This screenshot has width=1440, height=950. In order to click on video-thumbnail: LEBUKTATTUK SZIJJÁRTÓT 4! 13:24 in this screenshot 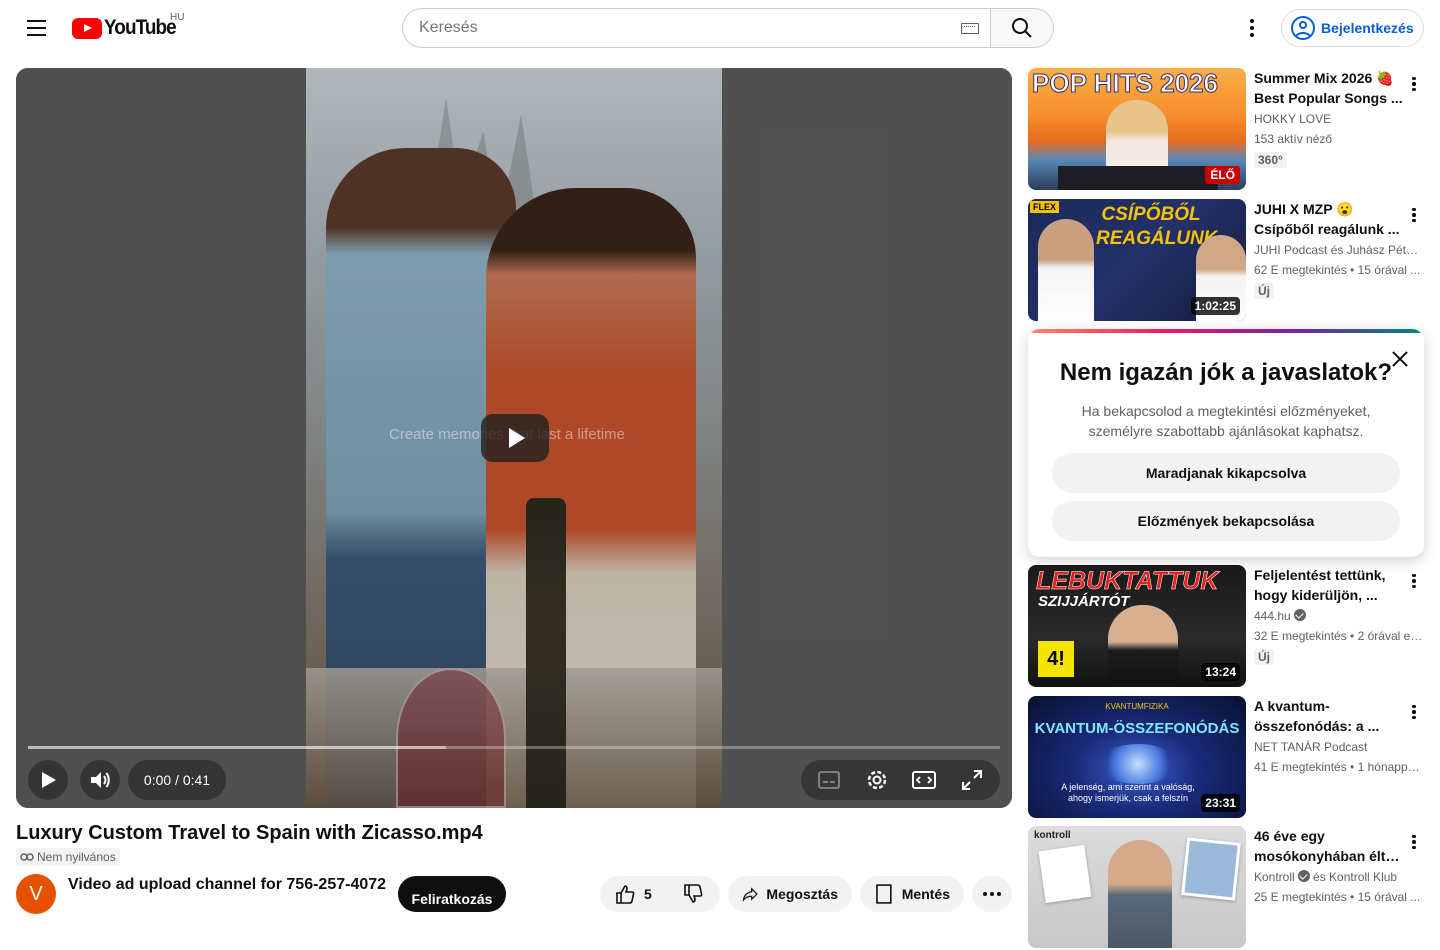, I will do `click(1137, 626)`.